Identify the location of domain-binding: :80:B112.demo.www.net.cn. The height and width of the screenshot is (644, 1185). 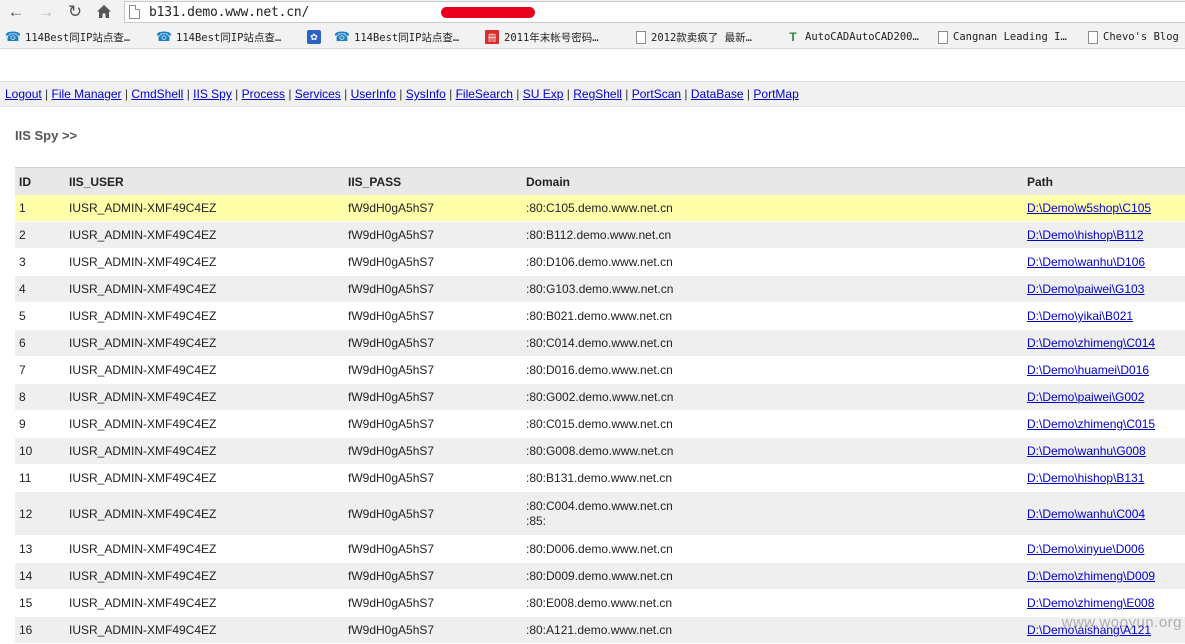
(599, 234).